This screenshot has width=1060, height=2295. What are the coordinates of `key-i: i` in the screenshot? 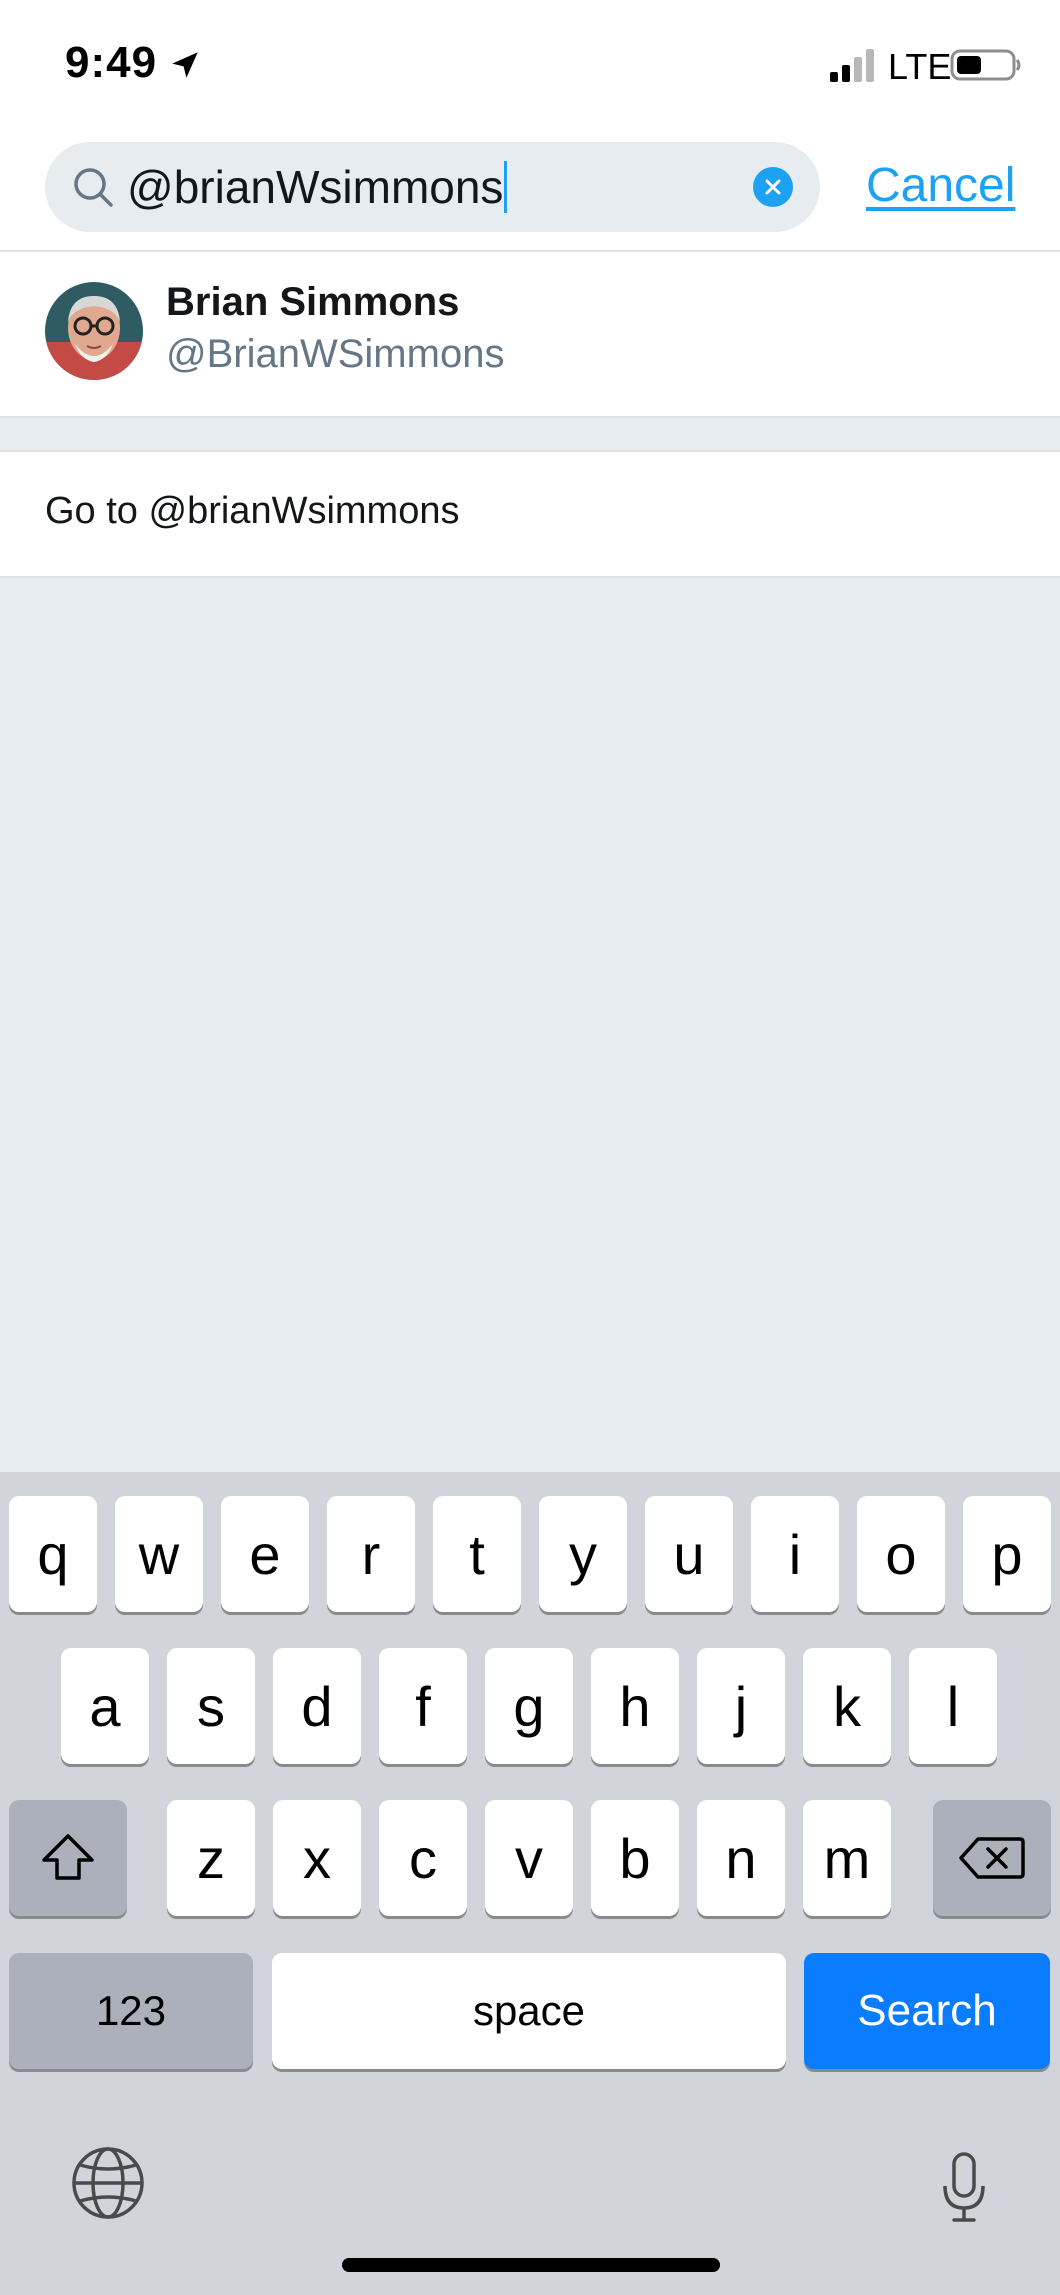 It's located at (795, 1554).